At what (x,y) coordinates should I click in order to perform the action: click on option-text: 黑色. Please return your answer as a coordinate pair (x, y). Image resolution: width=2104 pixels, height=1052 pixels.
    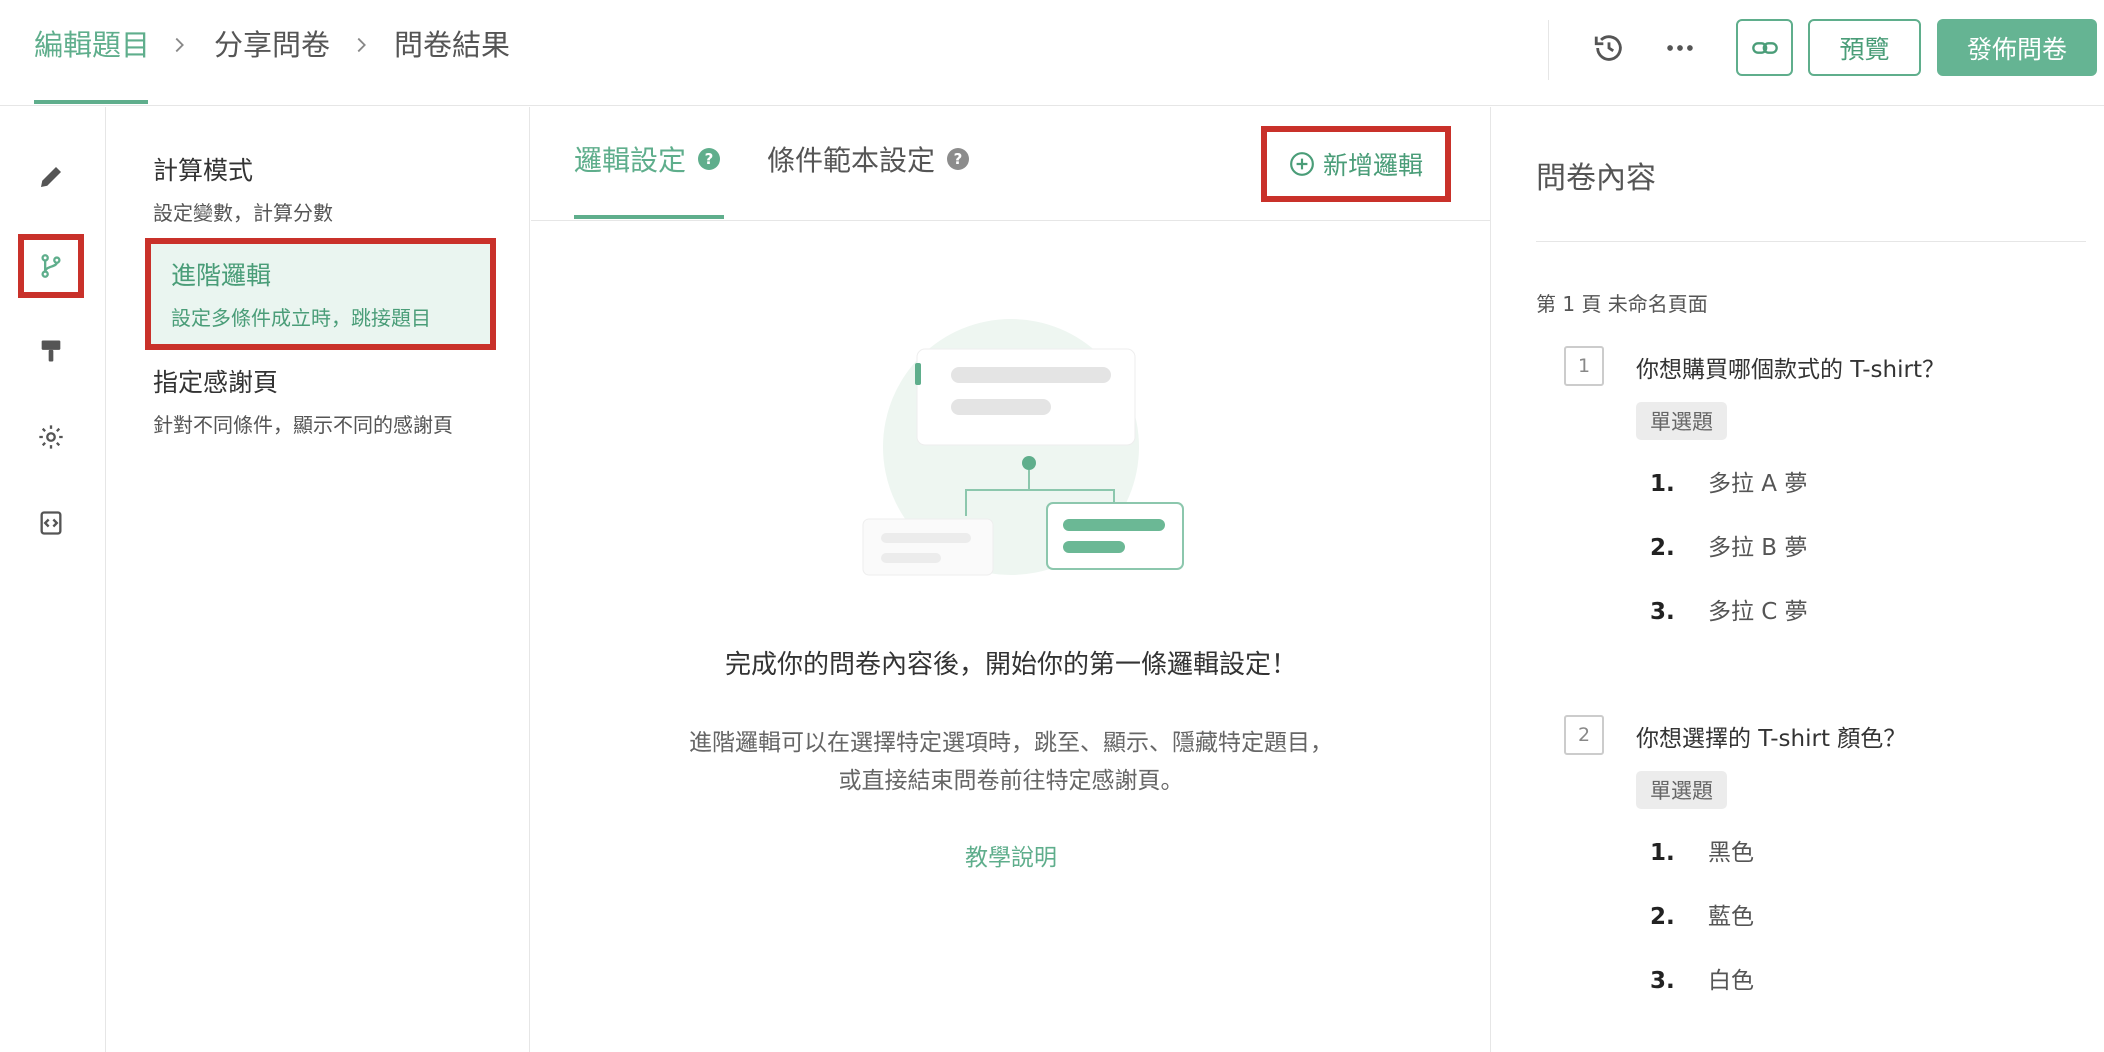
    Looking at the image, I should click on (1731, 853).